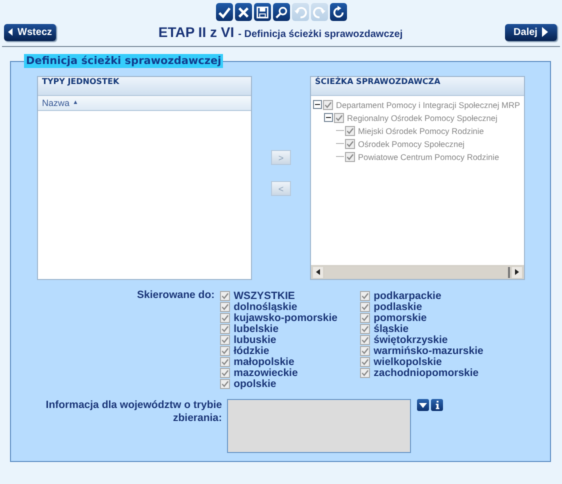 Image resolution: width=562 pixels, height=484 pixels. I want to click on search-icon, so click(281, 12).